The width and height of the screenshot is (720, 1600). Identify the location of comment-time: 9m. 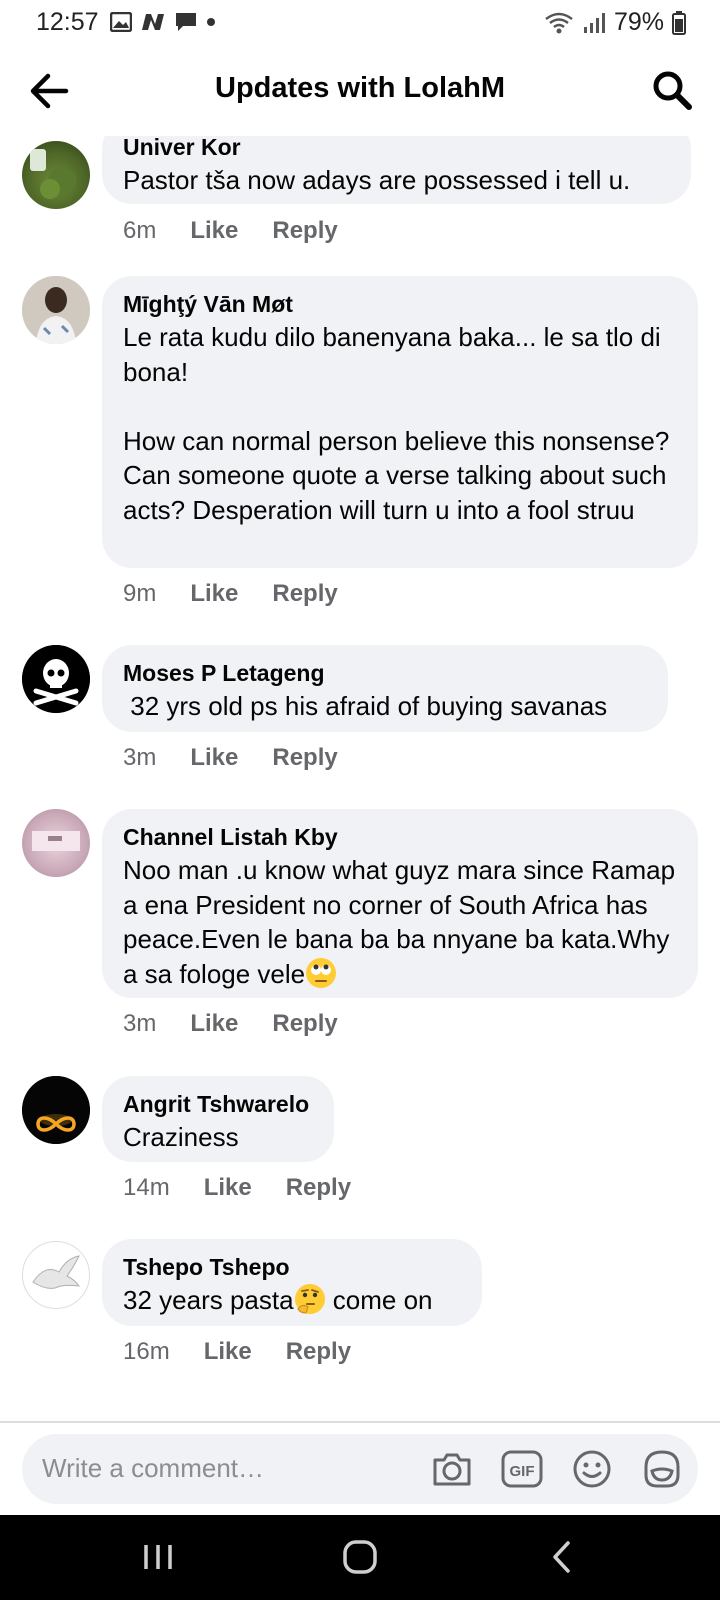
(140, 593).